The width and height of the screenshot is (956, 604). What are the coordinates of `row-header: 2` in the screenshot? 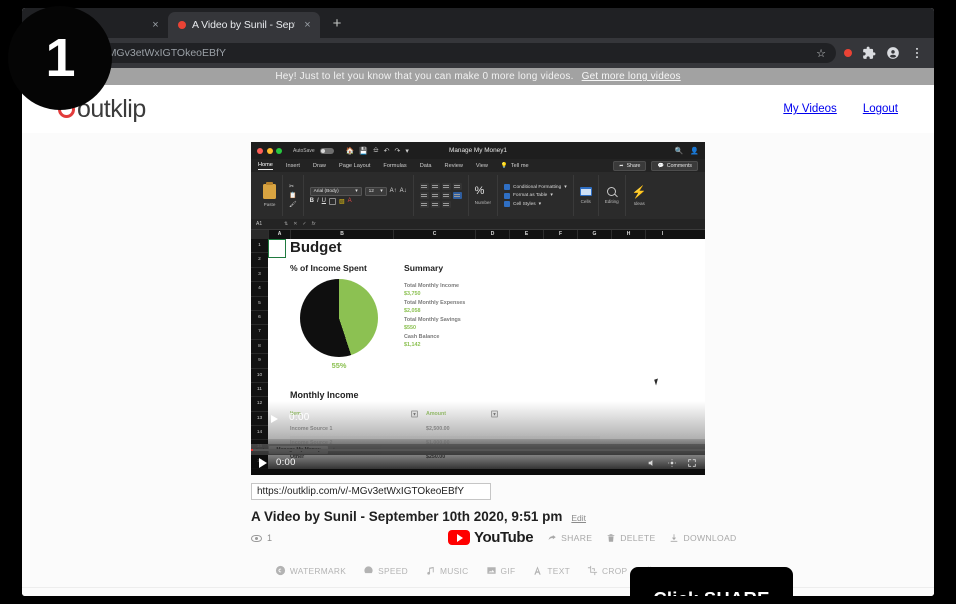 It's located at (259, 260).